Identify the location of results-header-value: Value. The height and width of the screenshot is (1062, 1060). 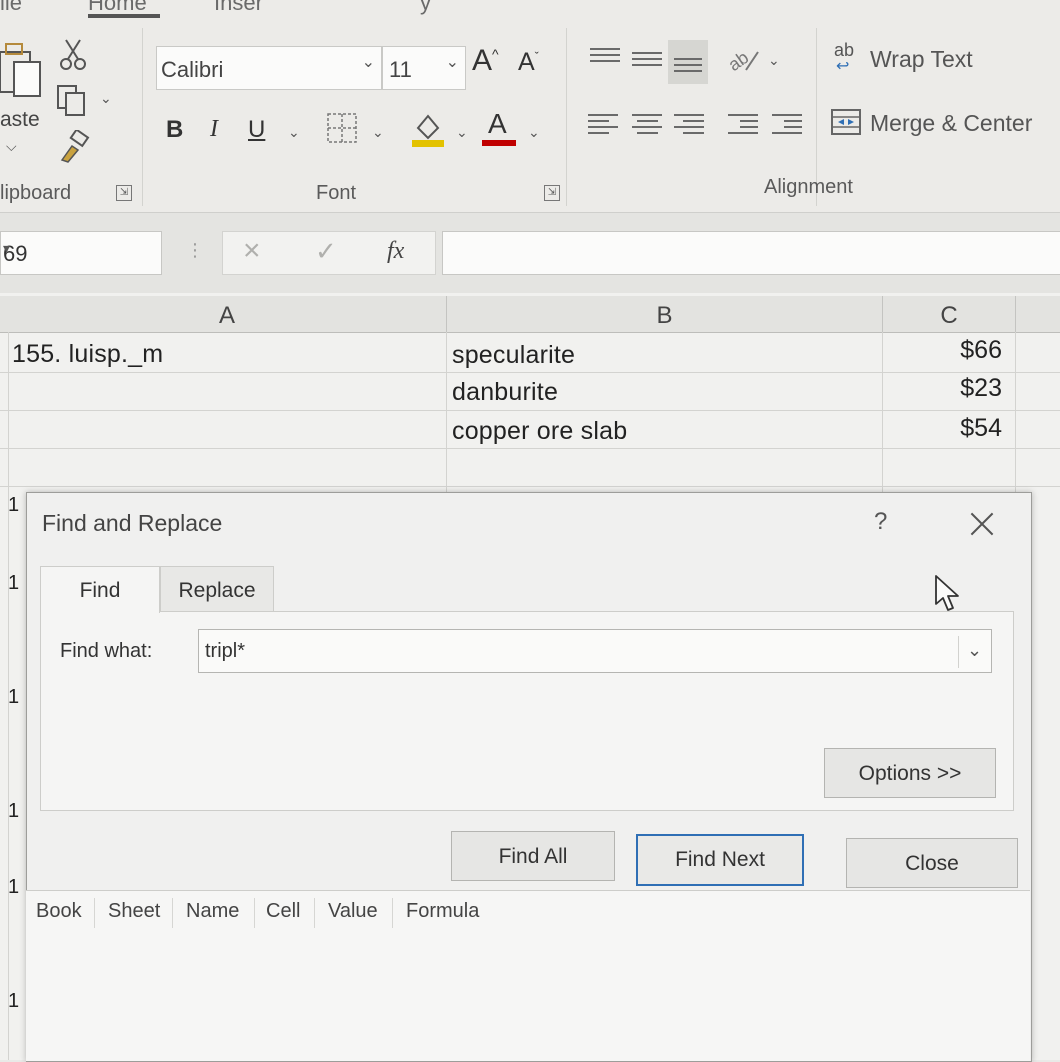
(353, 911).